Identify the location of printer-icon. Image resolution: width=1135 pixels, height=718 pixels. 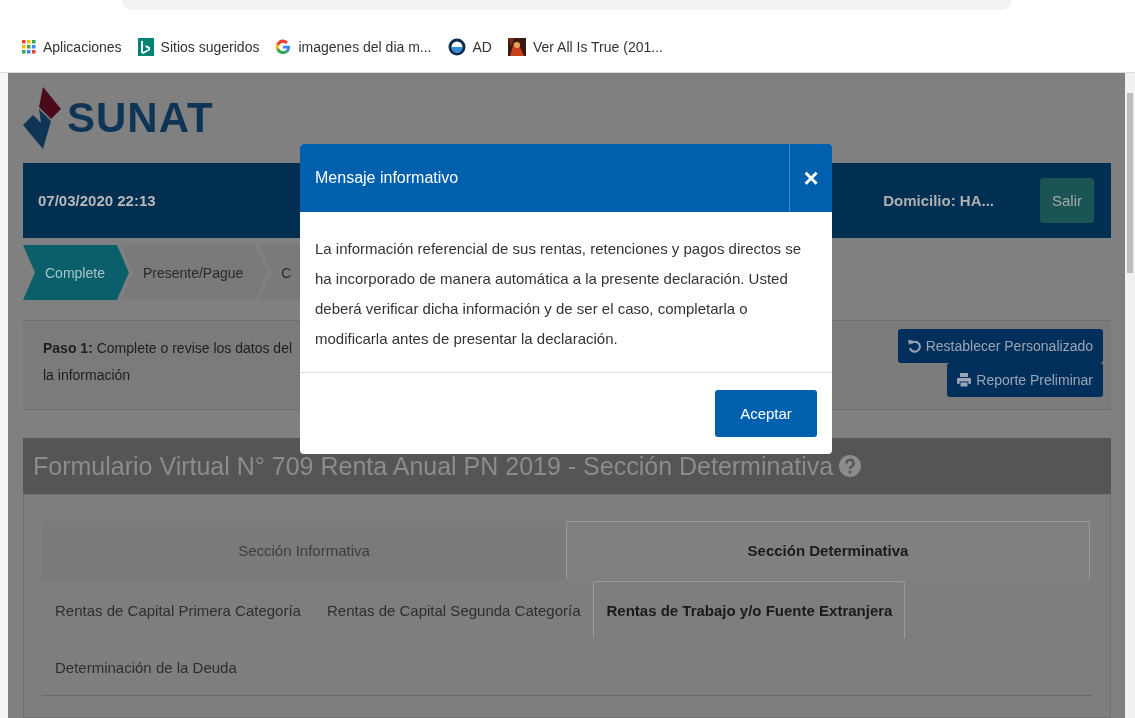
(964, 380).